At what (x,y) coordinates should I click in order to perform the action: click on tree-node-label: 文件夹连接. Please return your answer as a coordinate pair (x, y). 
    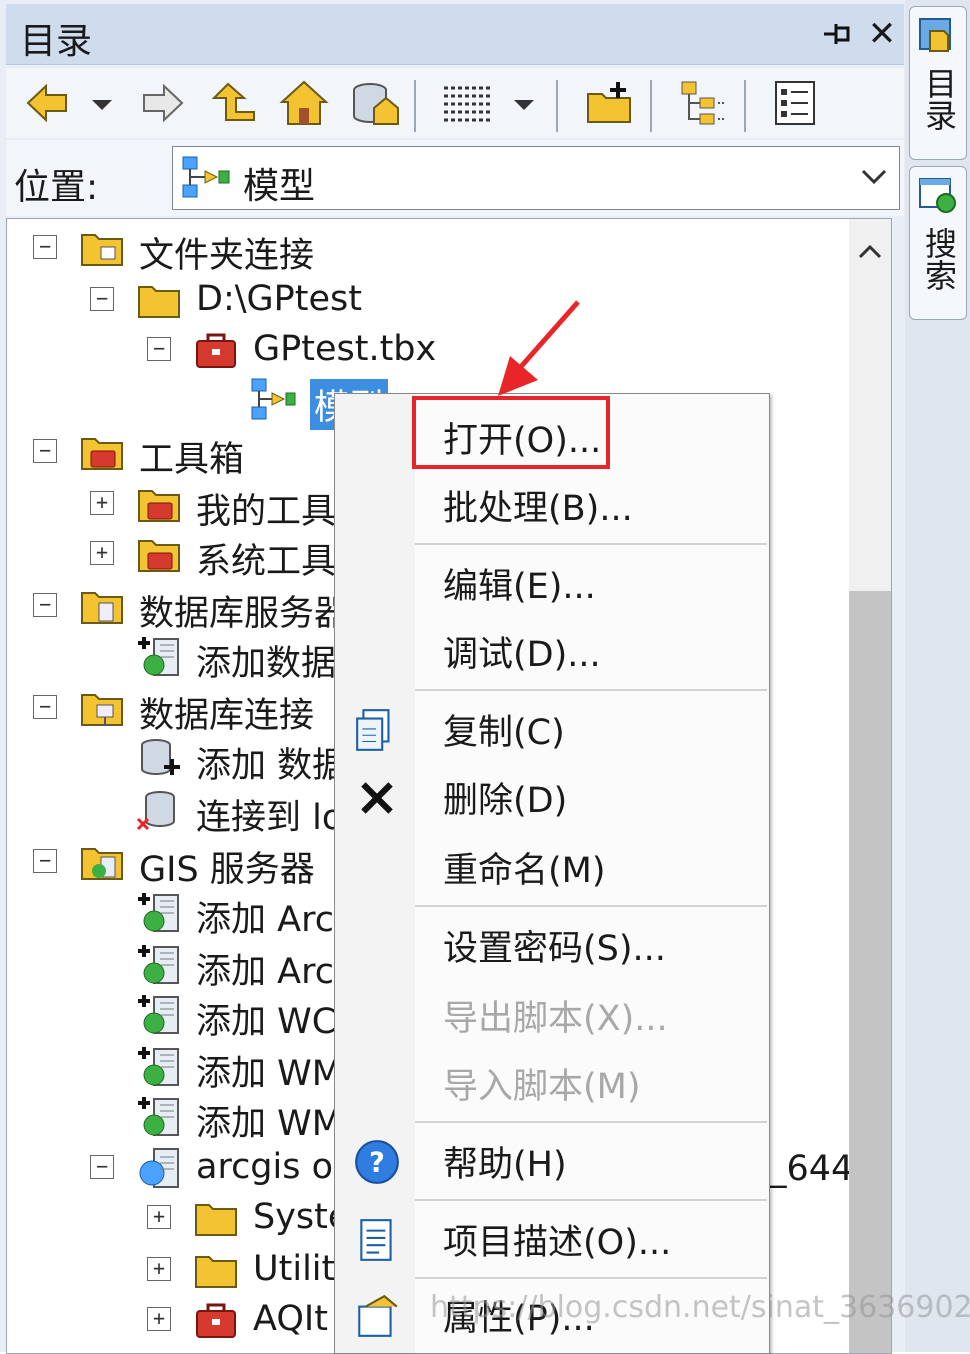
    Looking at the image, I should click on (227, 256).